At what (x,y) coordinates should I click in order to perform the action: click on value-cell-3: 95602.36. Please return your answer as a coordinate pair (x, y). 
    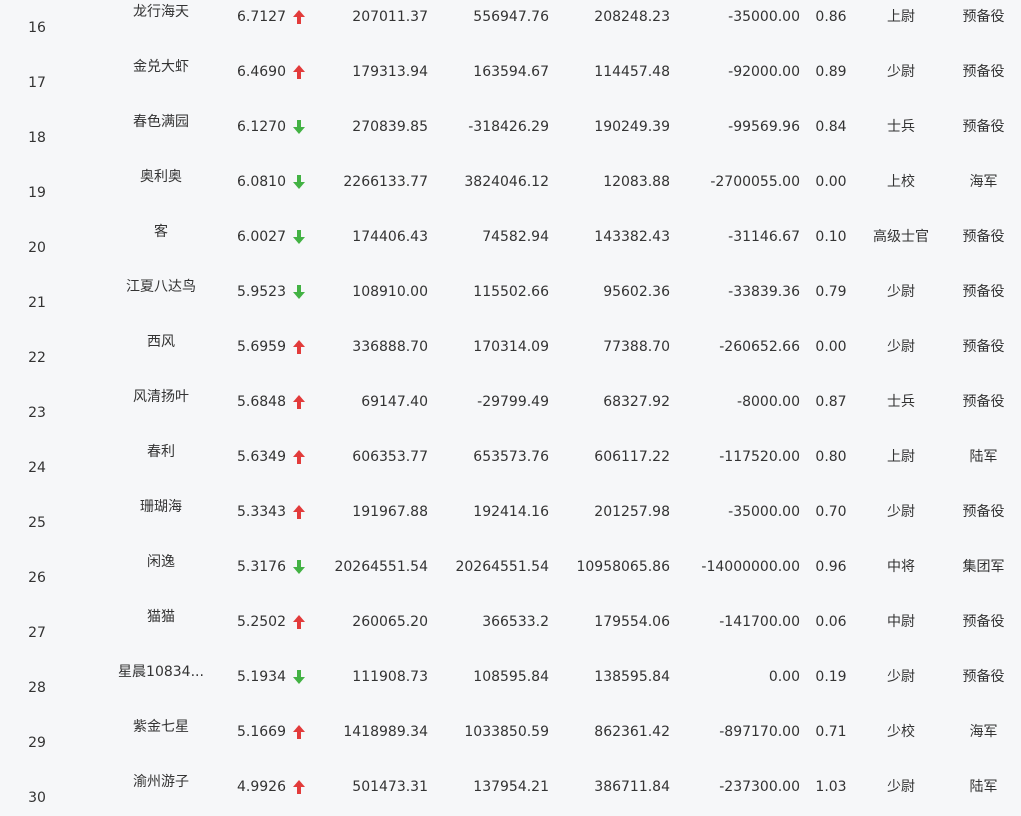
    Looking at the image, I should click on (636, 292).